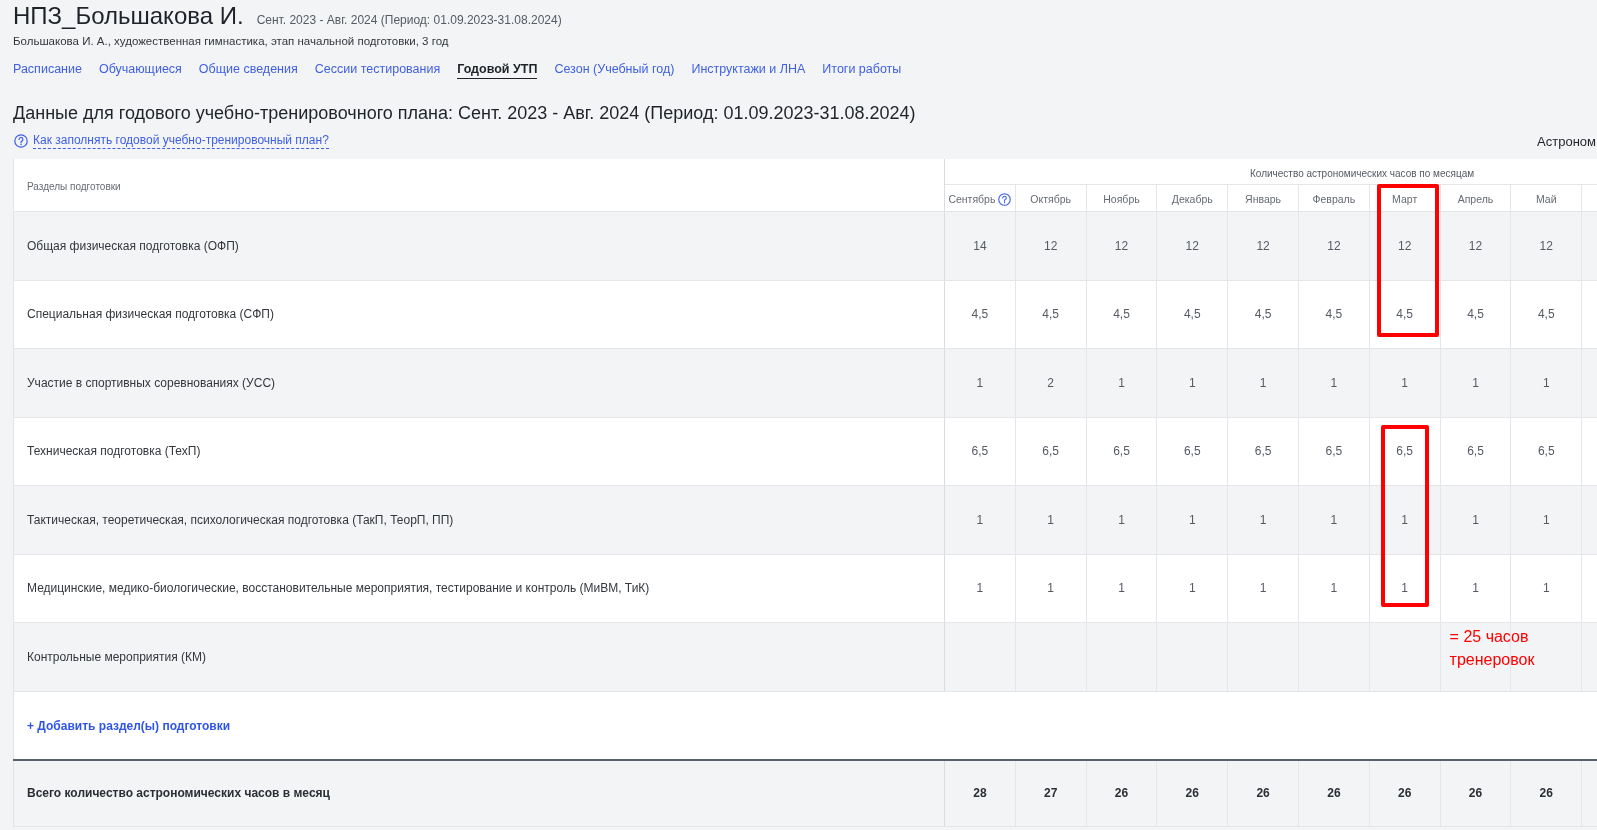 This screenshot has height=830, width=1597. Describe the element at coordinates (1051, 793) in the screenshot. I see `total-cell: 27` at that location.